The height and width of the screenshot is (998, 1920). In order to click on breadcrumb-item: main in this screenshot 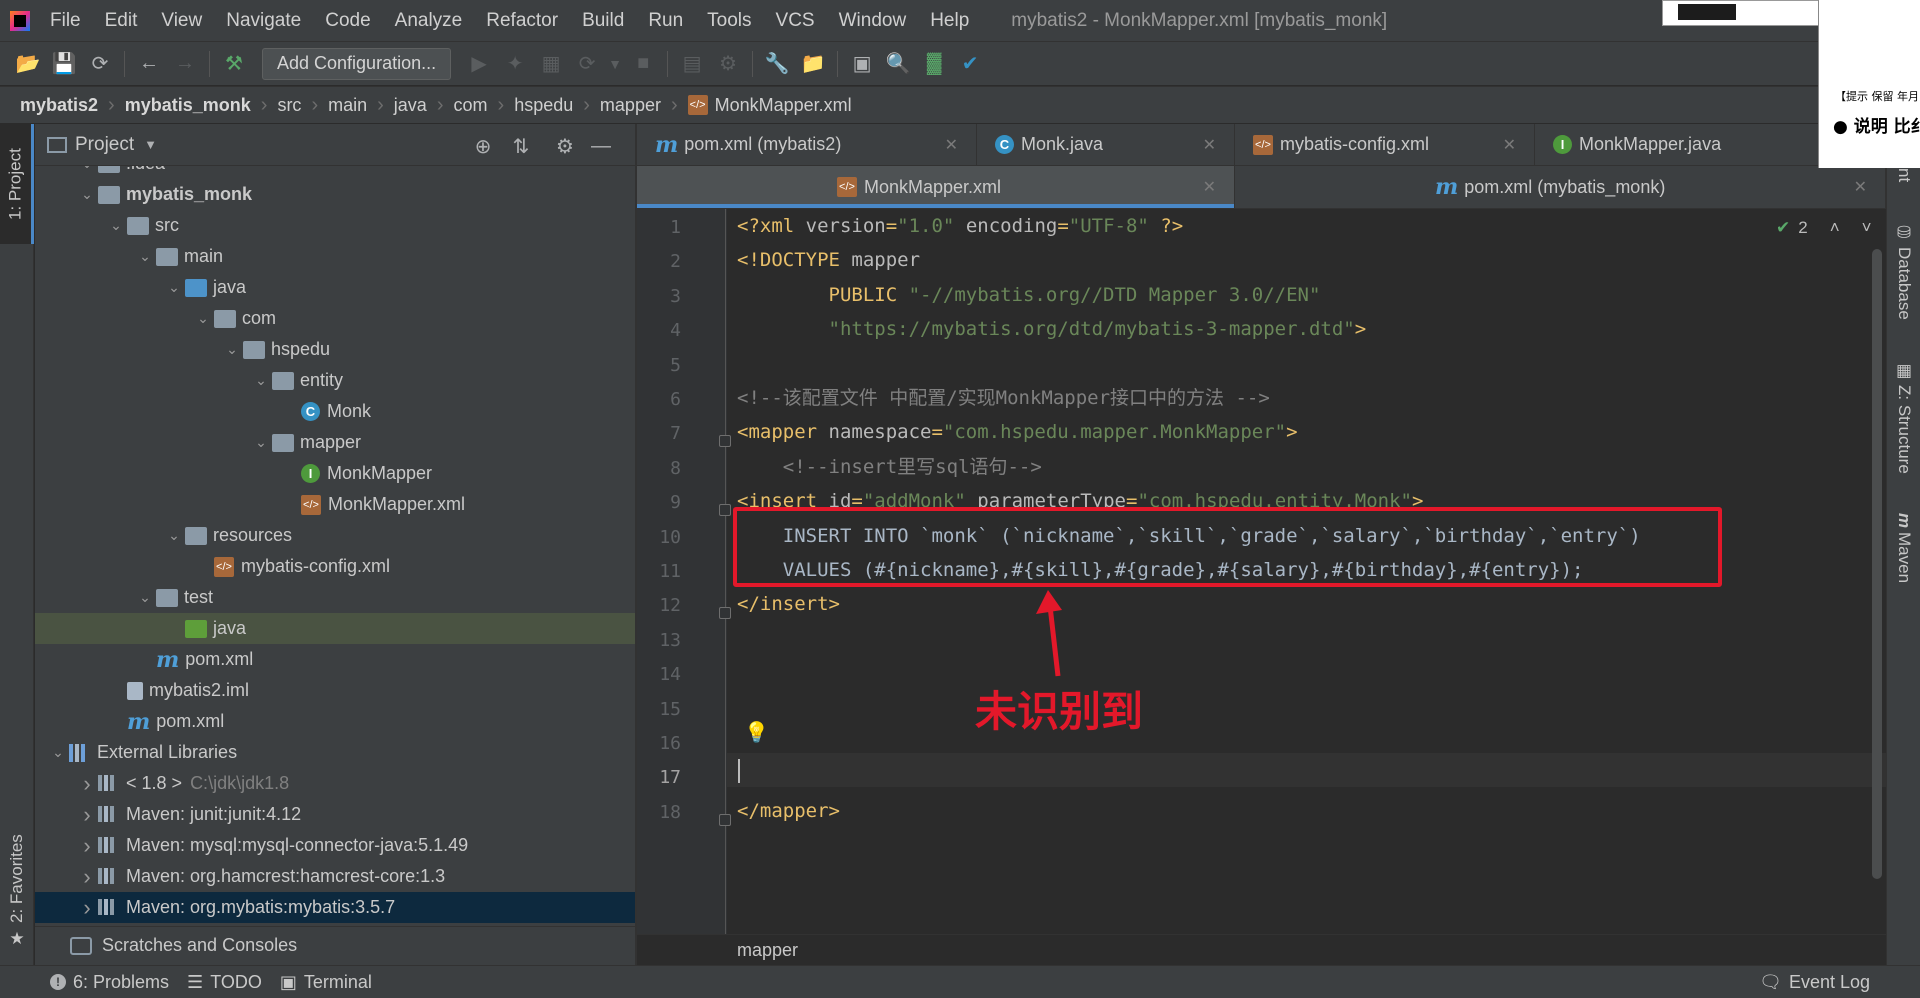, I will do `click(347, 105)`.